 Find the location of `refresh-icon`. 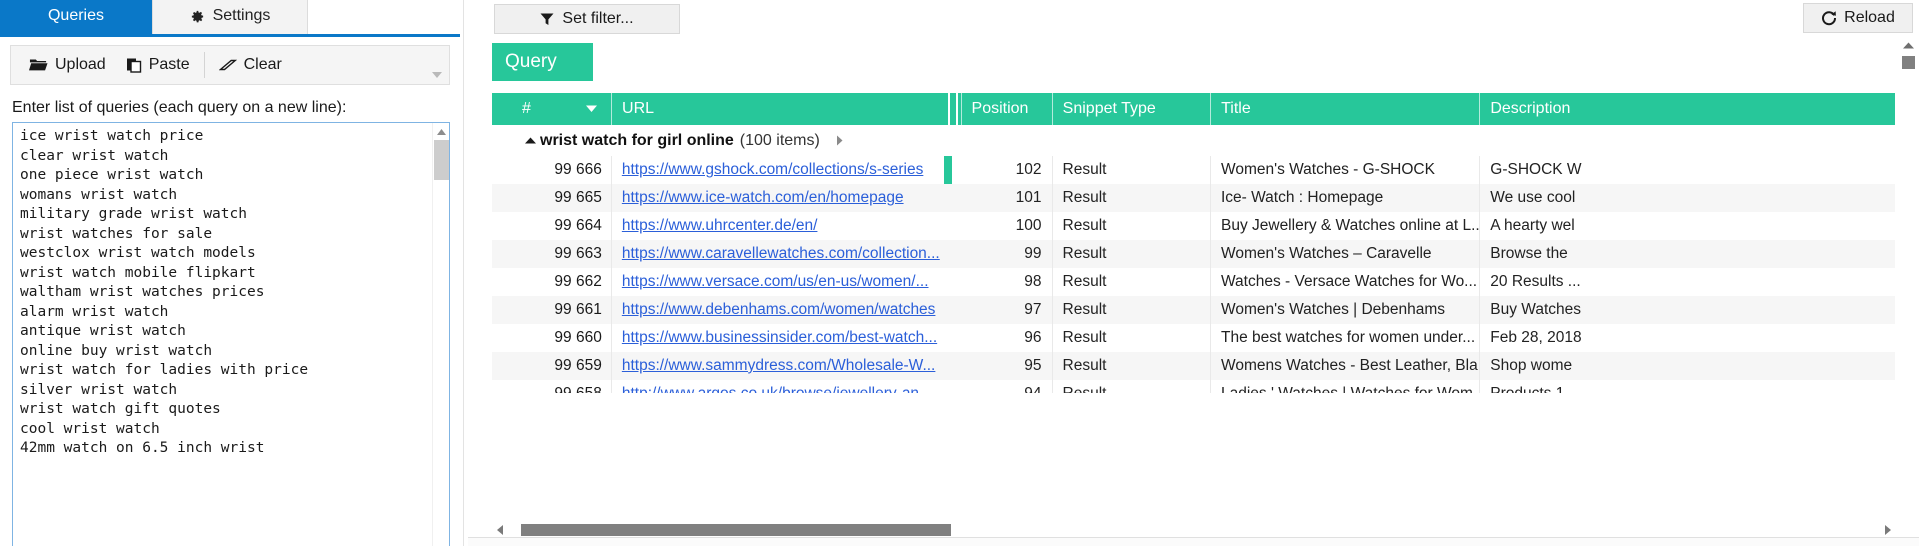

refresh-icon is located at coordinates (1829, 18).